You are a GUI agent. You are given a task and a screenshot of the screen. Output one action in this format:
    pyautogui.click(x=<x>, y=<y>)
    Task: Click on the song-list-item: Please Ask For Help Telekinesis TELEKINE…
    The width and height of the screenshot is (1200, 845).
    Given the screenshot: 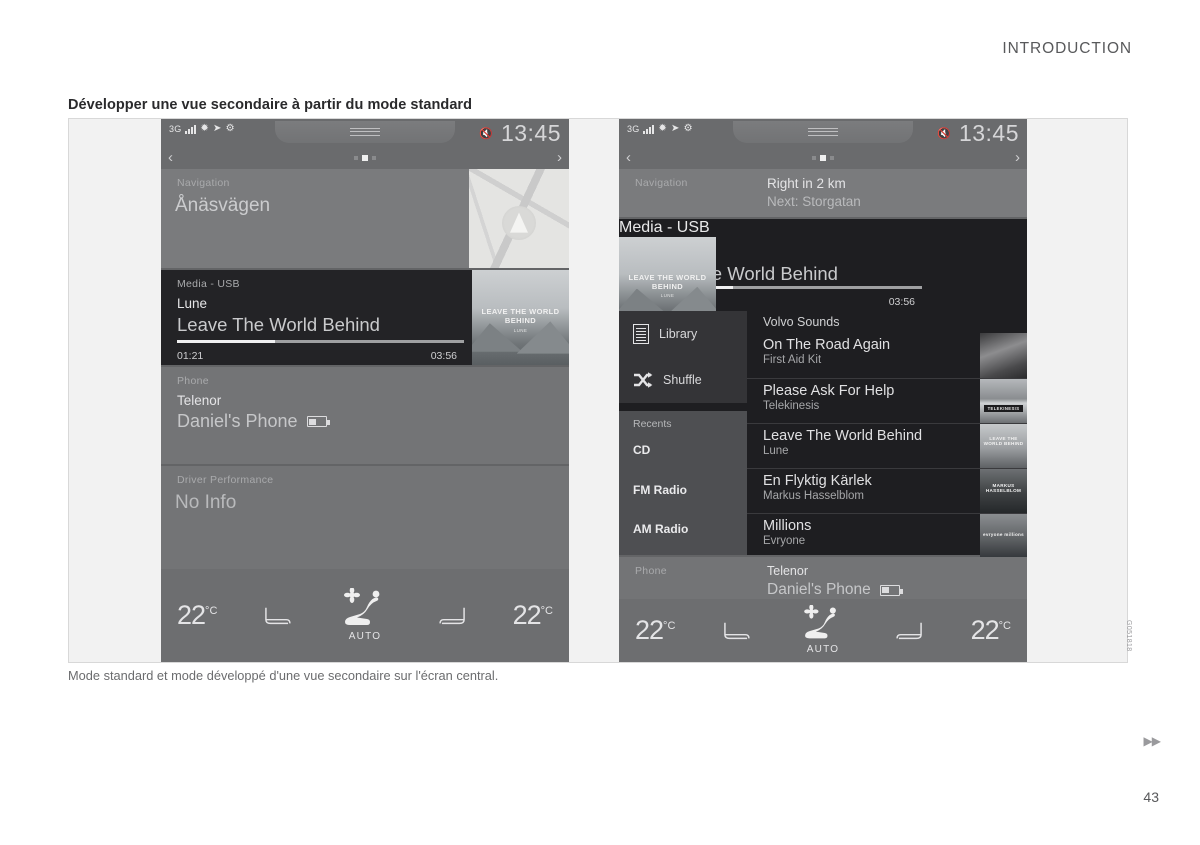 What is the action you would take?
    pyautogui.click(x=887, y=400)
    